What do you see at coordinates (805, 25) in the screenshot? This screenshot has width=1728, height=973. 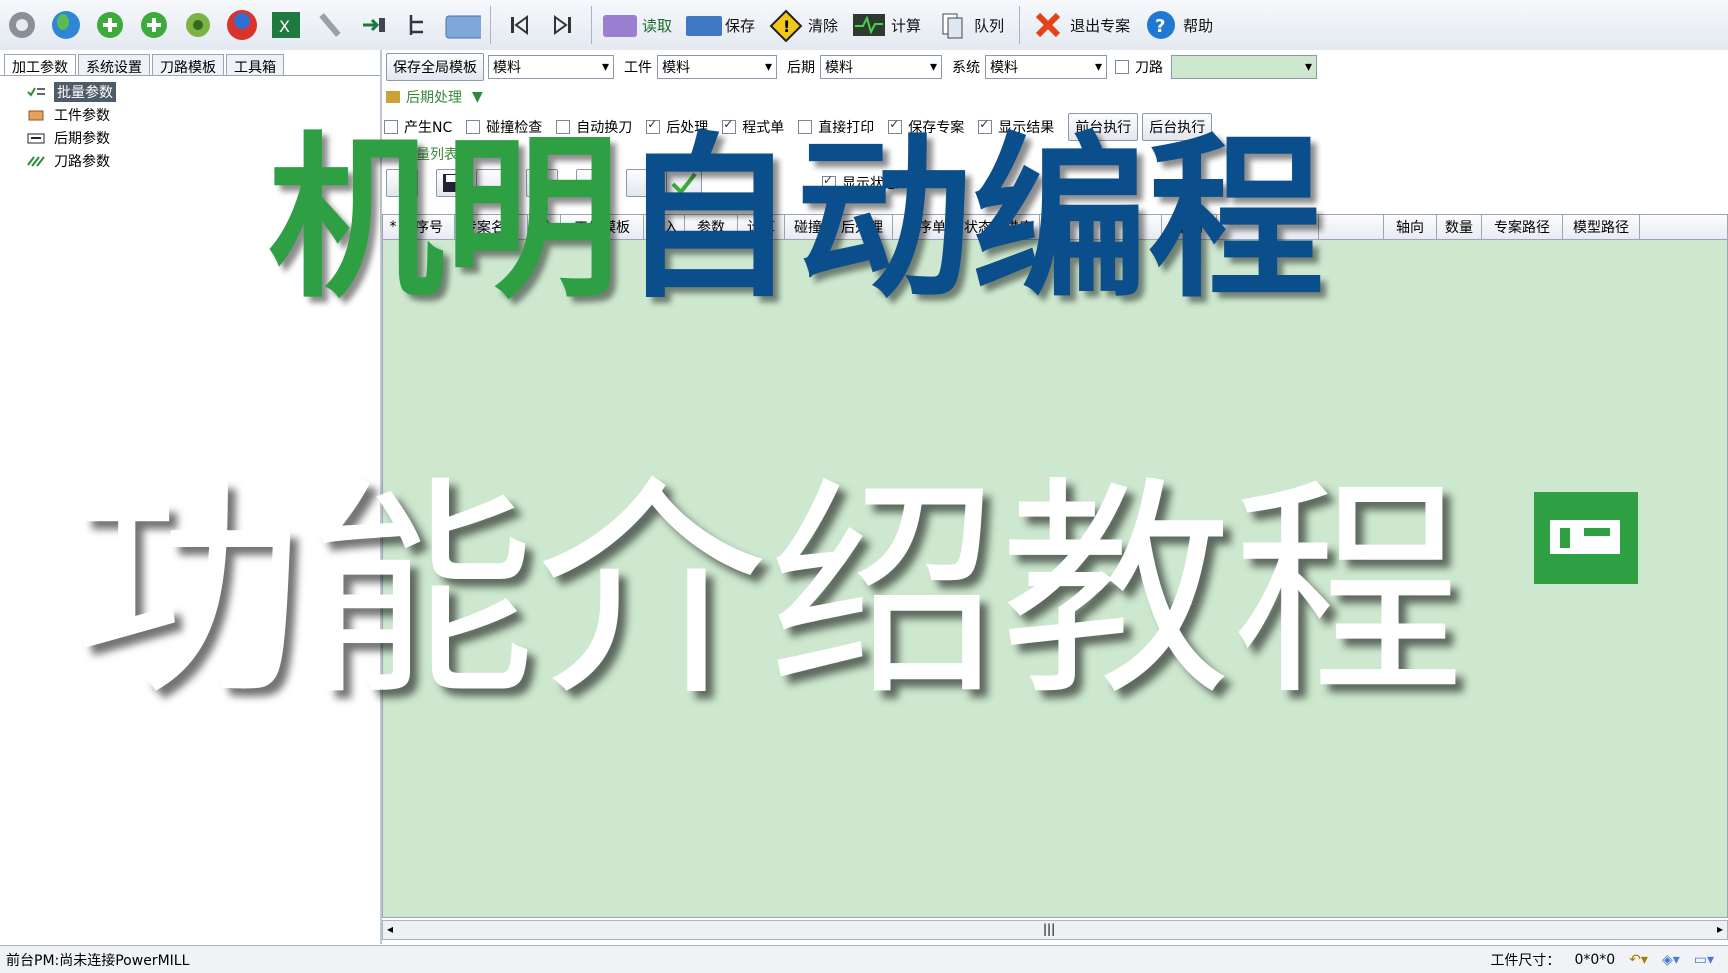 I see `clear-button: ! 清除` at bounding box center [805, 25].